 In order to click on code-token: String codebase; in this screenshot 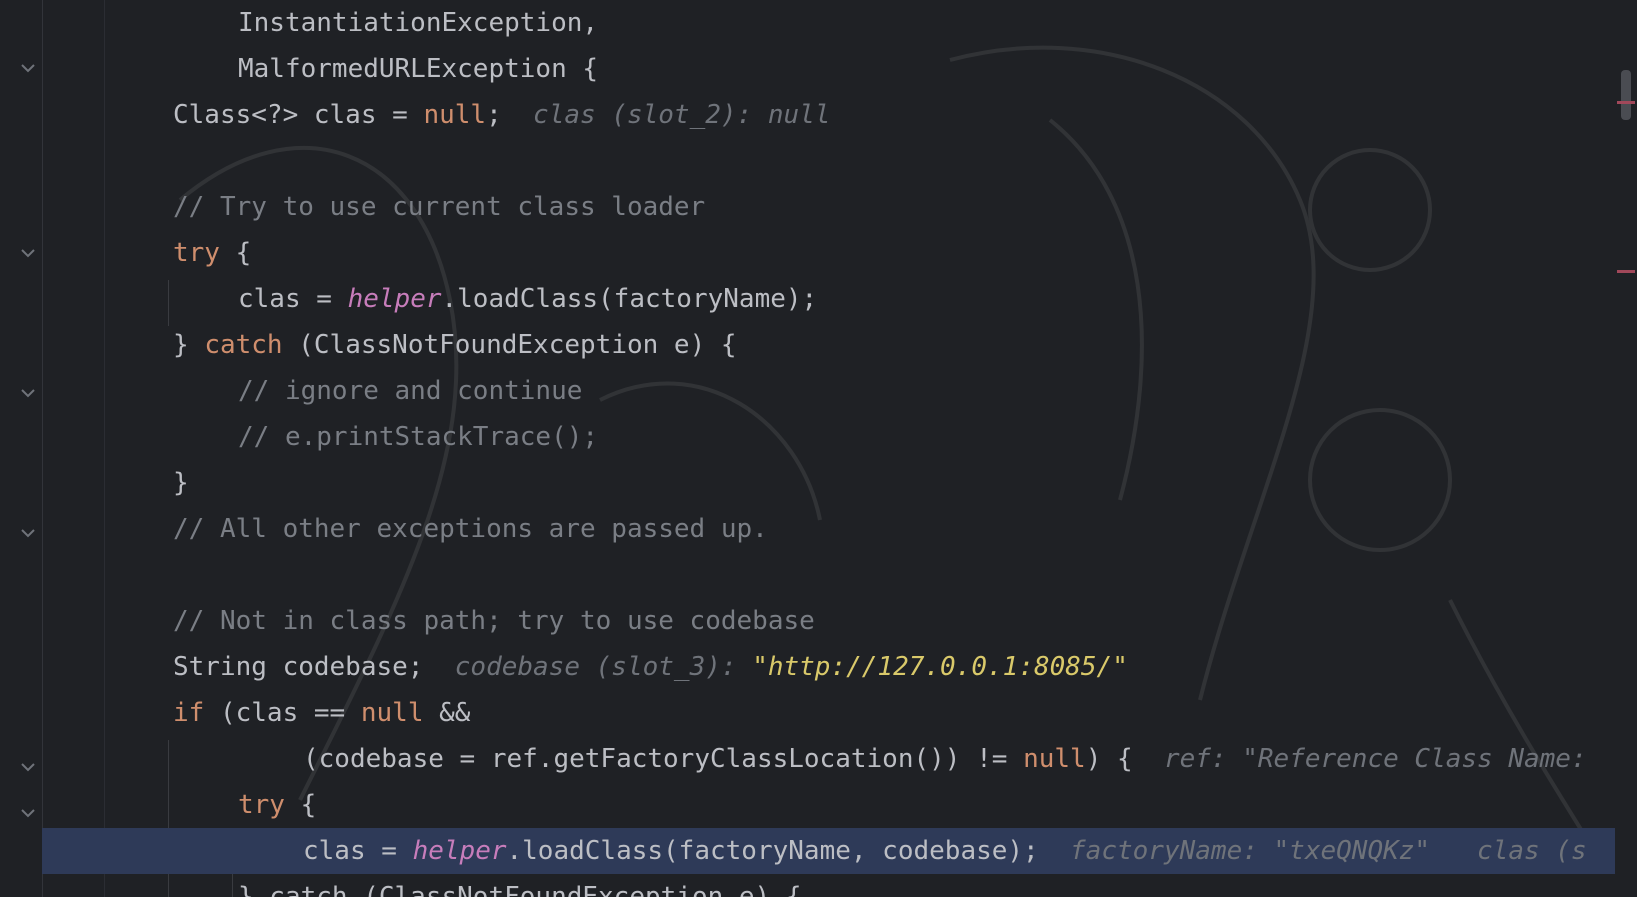, I will do `click(314, 667)`.